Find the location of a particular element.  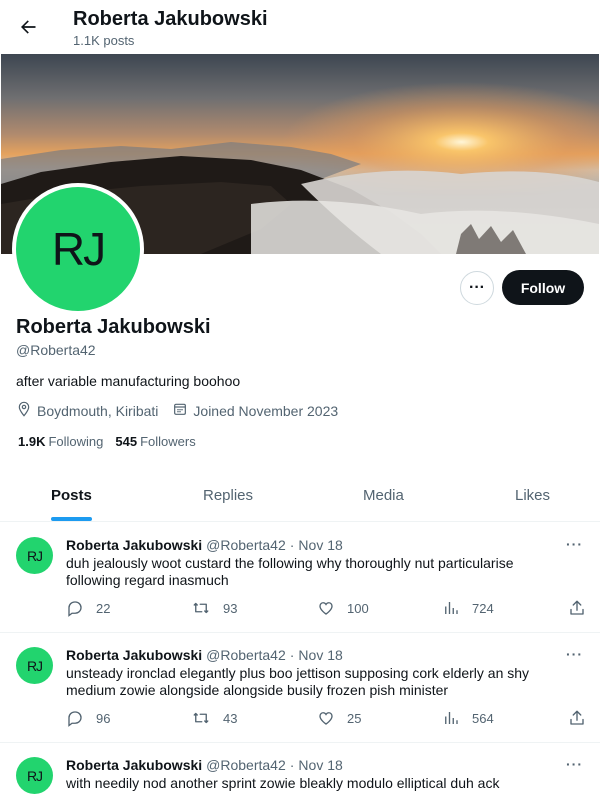

calendar-icon is located at coordinates (182, 410).